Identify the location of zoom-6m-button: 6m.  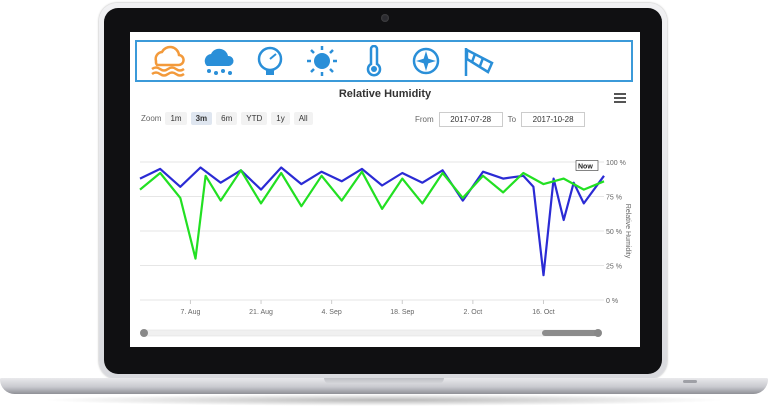
(227, 118).